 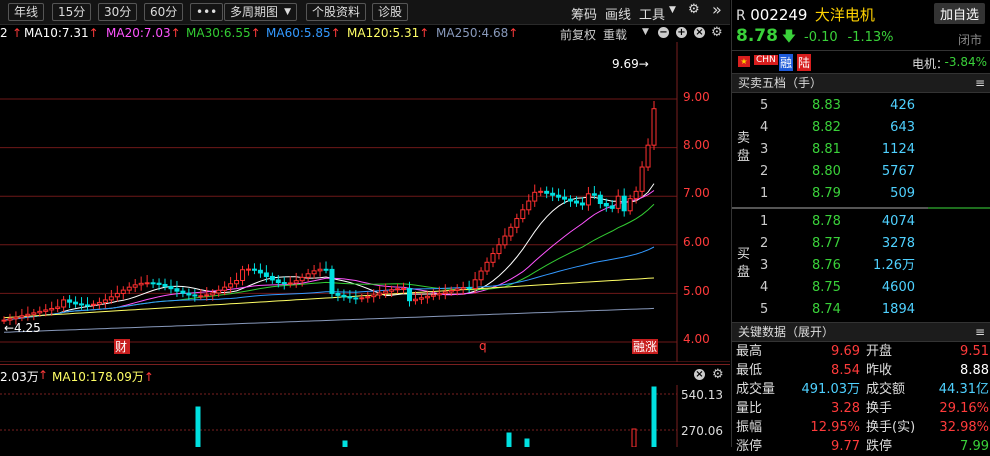 What do you see at coordinates (584, 13) in the screenshot?
I see `chips-link: 筹码` at bounding box center [584, 13].